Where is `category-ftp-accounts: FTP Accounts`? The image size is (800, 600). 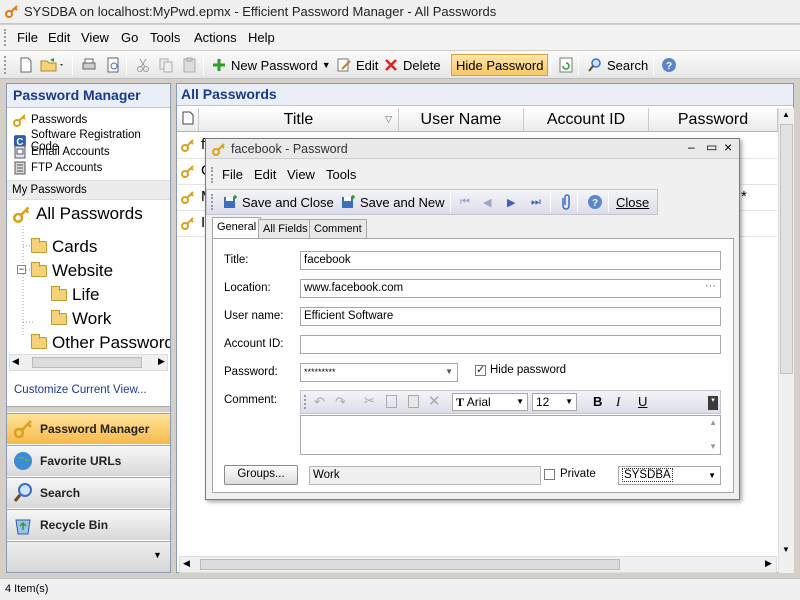 category-ftp-accounts: FTP Accounts is located at coordinates (57, 168).